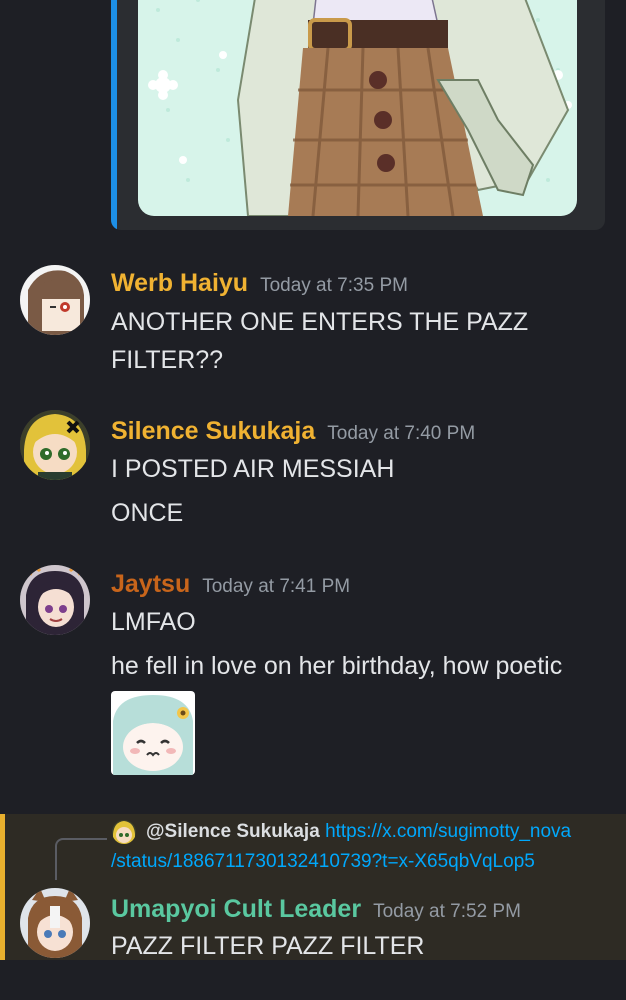 This screenshot has height=1000, width=626. Describe the element at coordinates (55, 300) in the screenshot. I see `avatar-werb-haiyu` at that location.